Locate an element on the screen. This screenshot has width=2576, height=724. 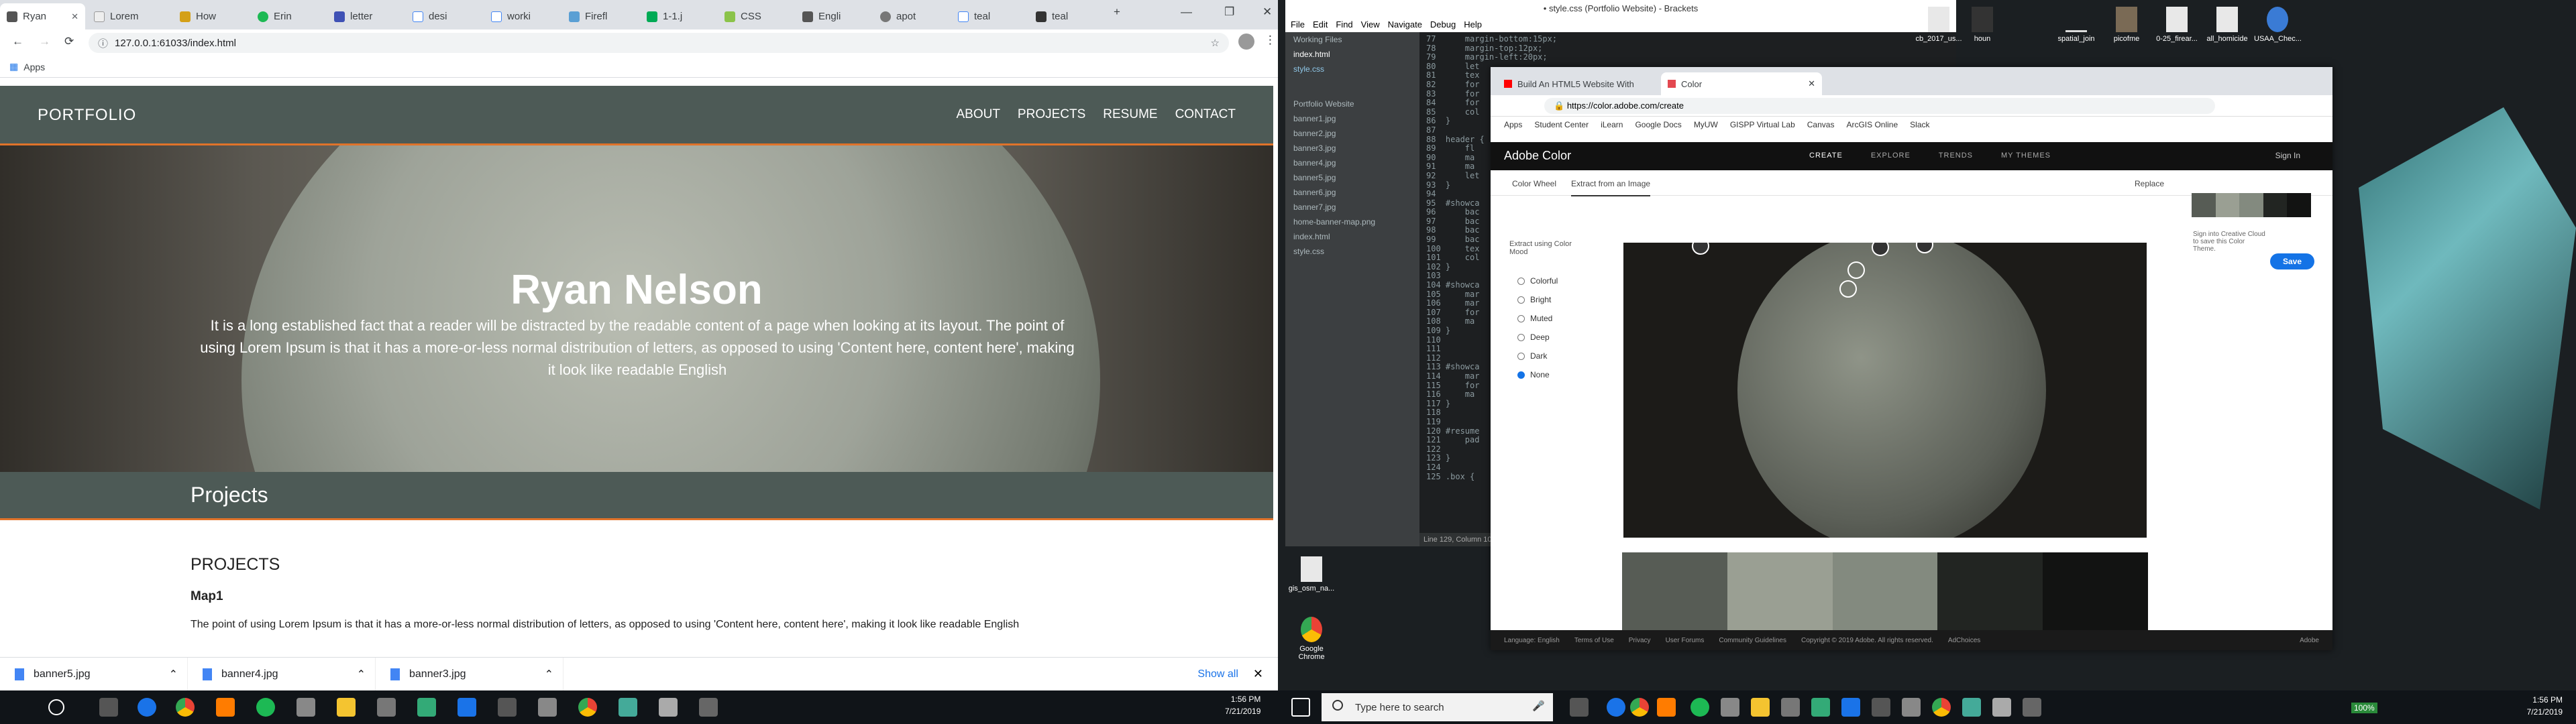
menu-navigate: Navigate is located at coordinates (1405, 24).